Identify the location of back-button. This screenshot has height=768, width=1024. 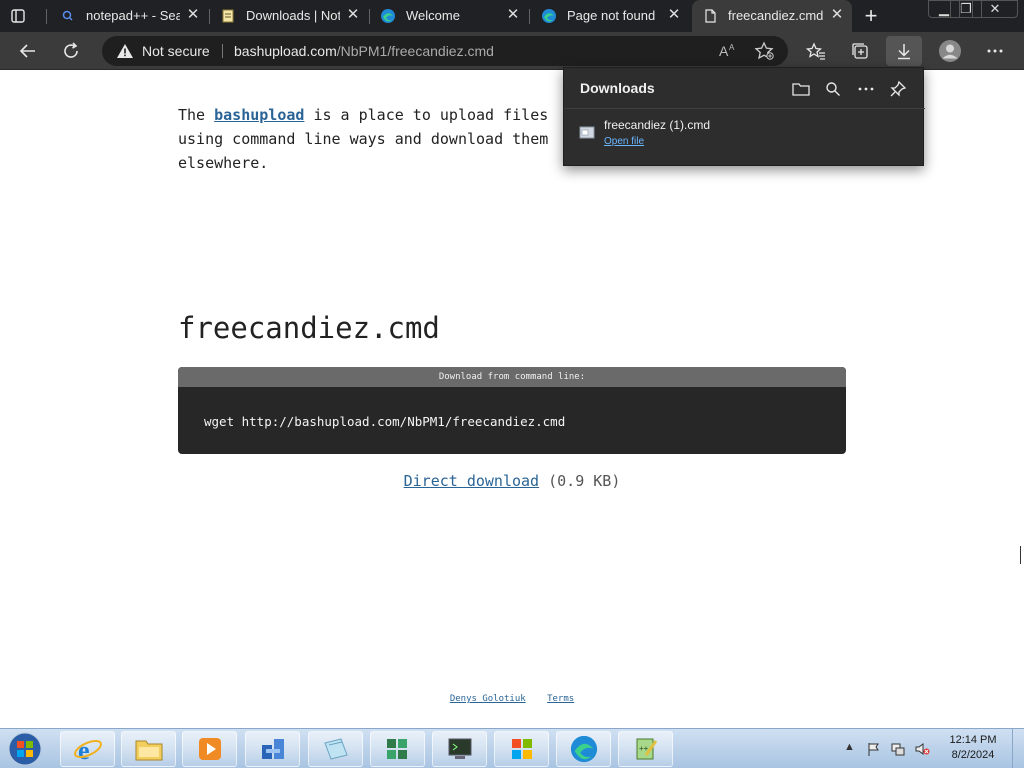
(28, 51).